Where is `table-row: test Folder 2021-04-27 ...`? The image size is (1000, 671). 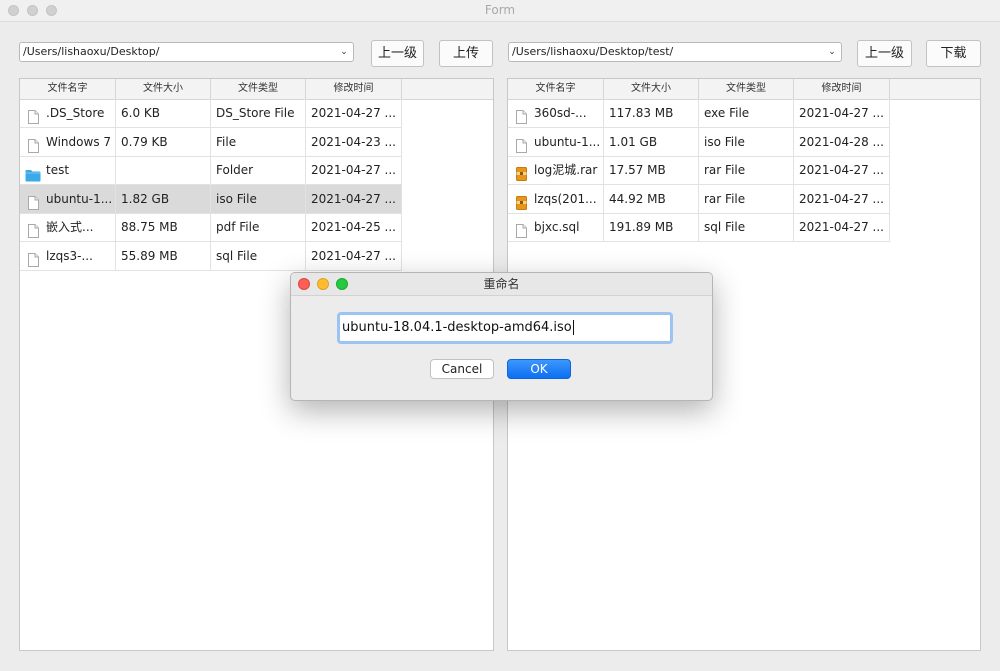 table-row: test Folder 2021-04-27 ... is located at coordinates (211, 171).